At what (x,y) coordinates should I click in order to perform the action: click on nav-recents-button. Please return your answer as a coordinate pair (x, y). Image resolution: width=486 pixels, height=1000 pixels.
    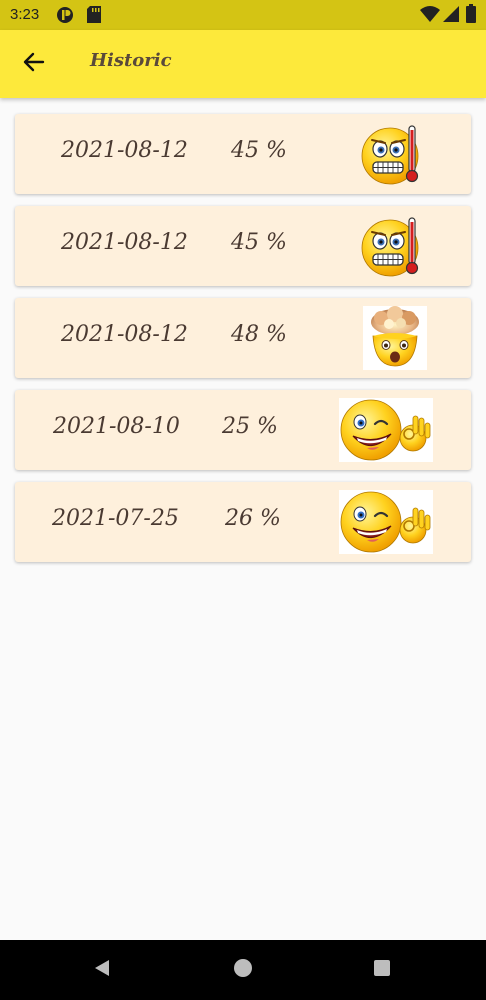
    Looking at the image, I should click on (382, 970).